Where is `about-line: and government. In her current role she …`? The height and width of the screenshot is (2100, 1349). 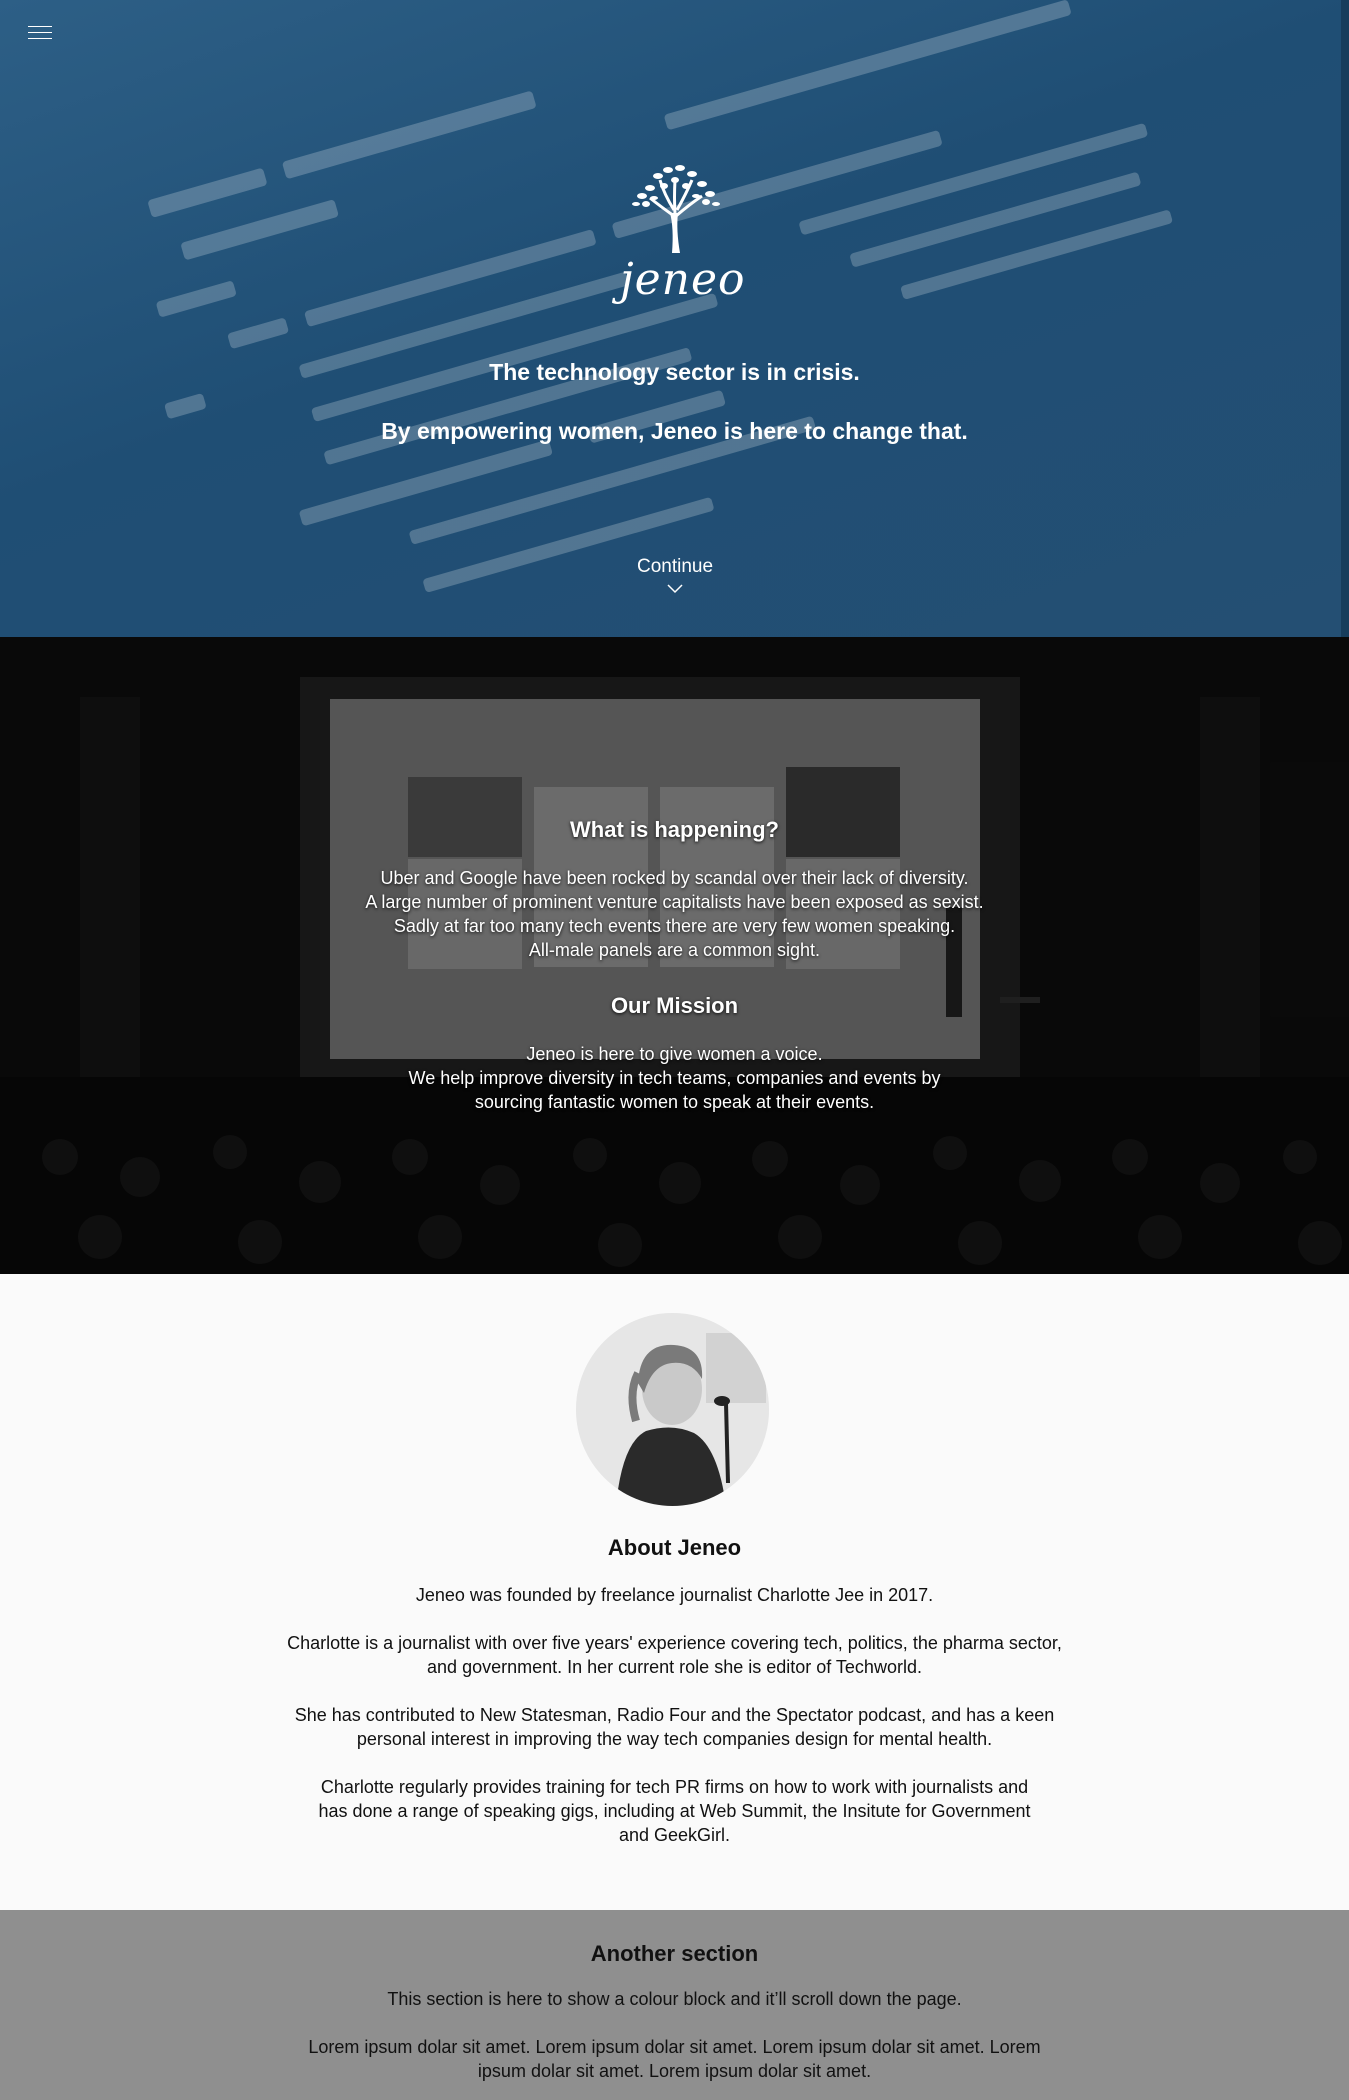
about-line: and government. In her current role she … is located at coordinates (674, 1667).